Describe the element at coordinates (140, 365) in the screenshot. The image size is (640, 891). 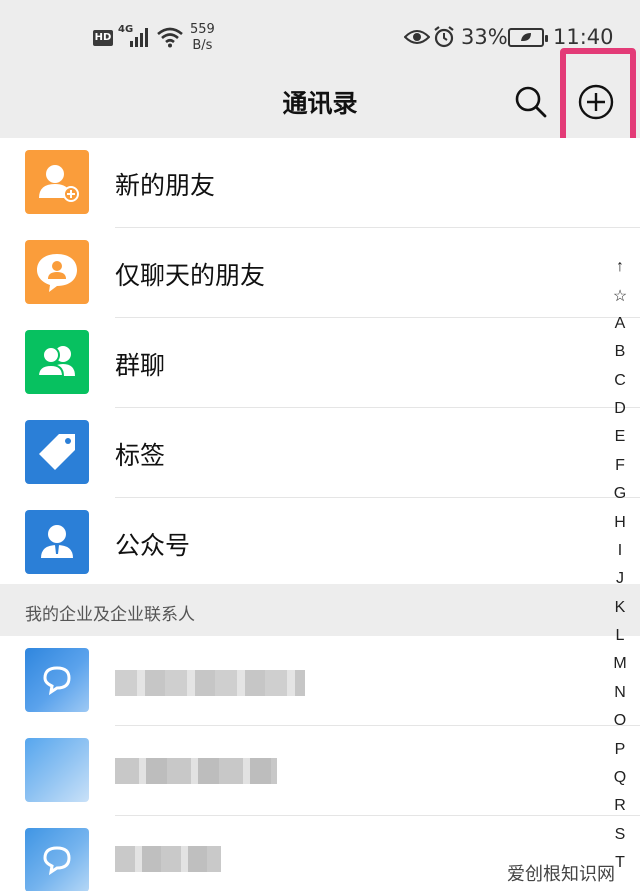
I see `list-item-label: 群聊` at that location.